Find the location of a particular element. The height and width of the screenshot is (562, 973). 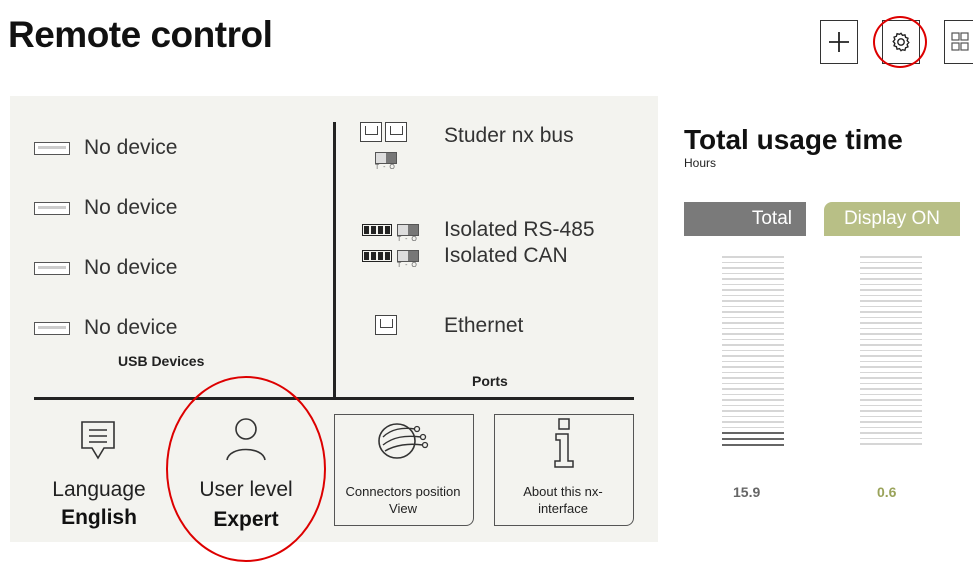

display-on-header: Display ON is located at coordinates (892, 219).